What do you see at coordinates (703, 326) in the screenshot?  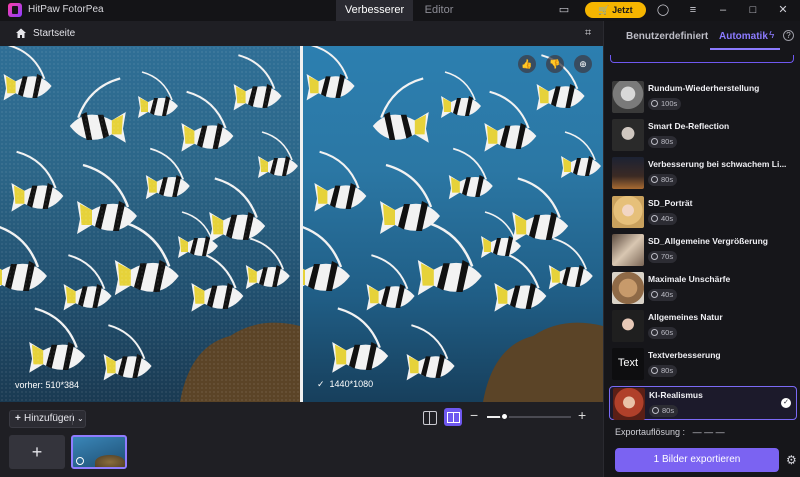 I see `model-item: Allgemeines Natur 60s` at bounding box center [703, 326].